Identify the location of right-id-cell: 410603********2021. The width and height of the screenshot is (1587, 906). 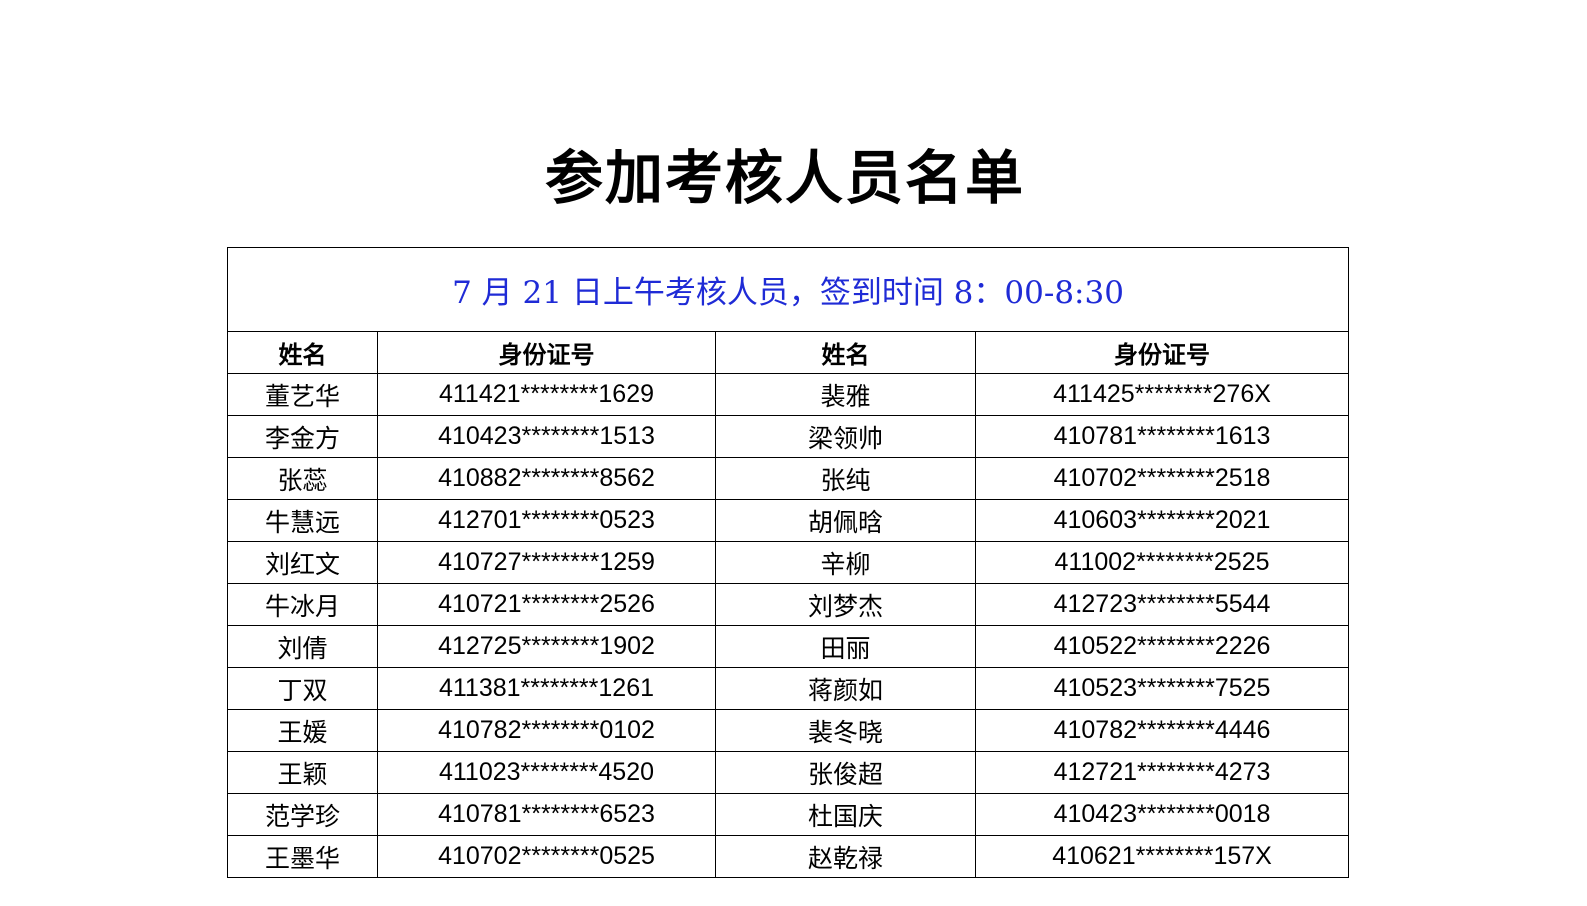
(1162, 520).